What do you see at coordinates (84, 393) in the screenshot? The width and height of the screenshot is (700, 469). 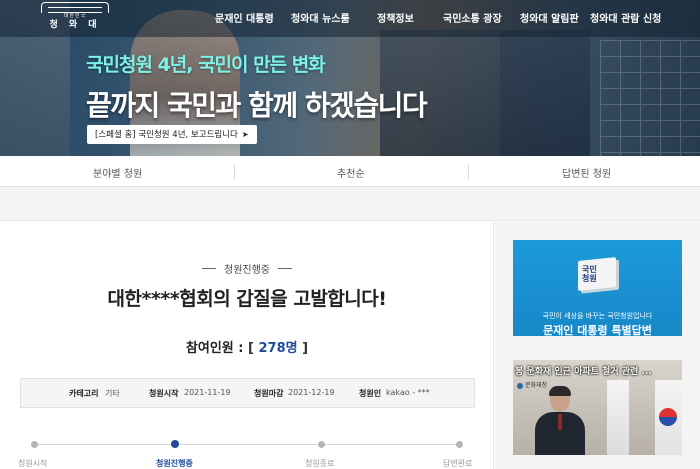 I see `category-label: 카테고리` at bounding box center [84, 393].